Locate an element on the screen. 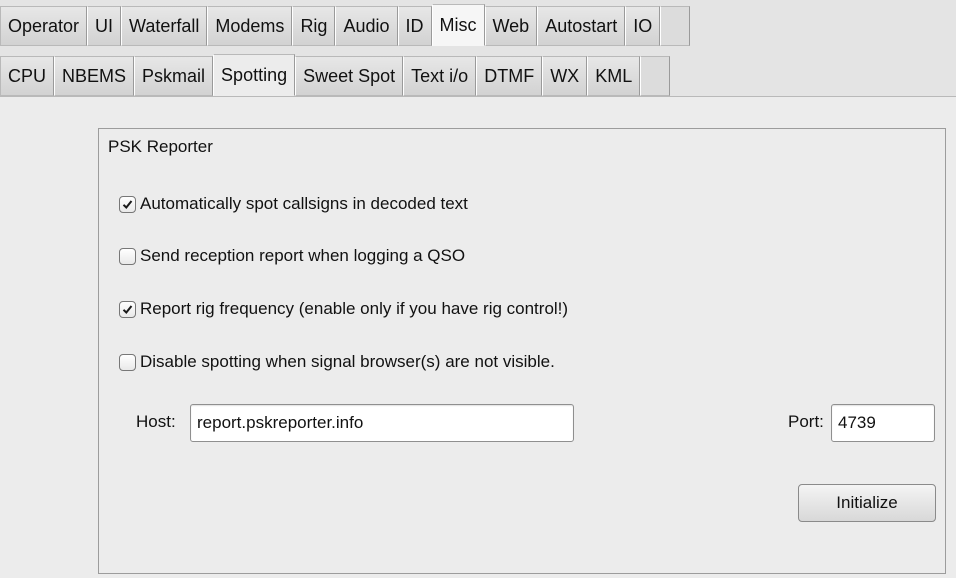 The image size is (956, 578). tab-text-io: Text i/o is located at coordinates (440, 76).